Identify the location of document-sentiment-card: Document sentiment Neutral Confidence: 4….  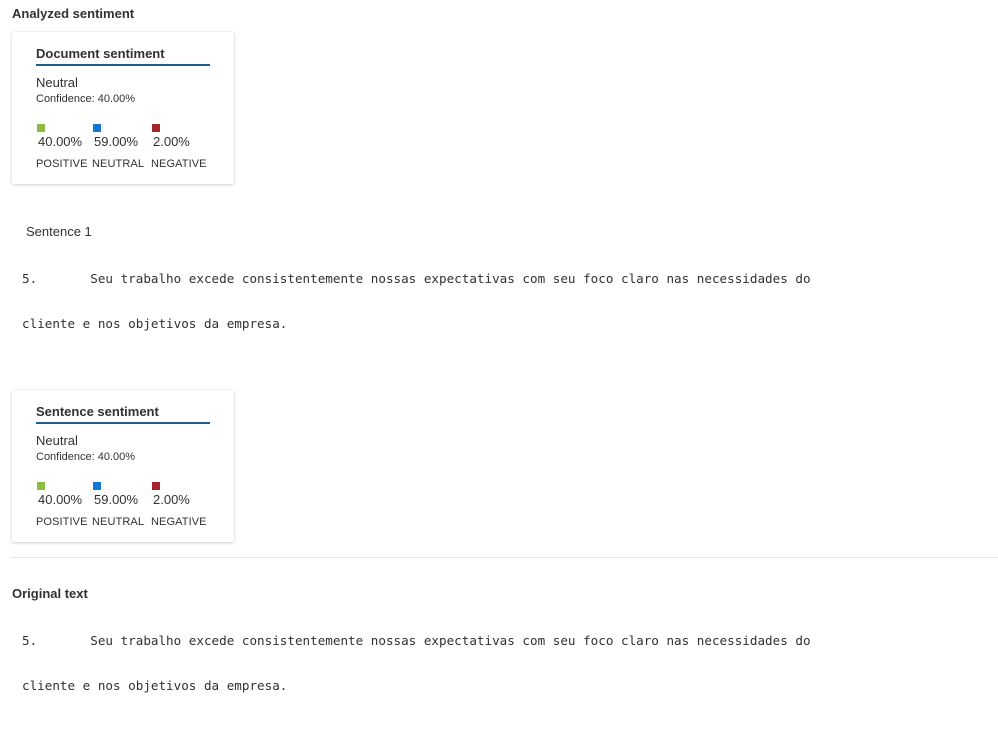
(123, 108).